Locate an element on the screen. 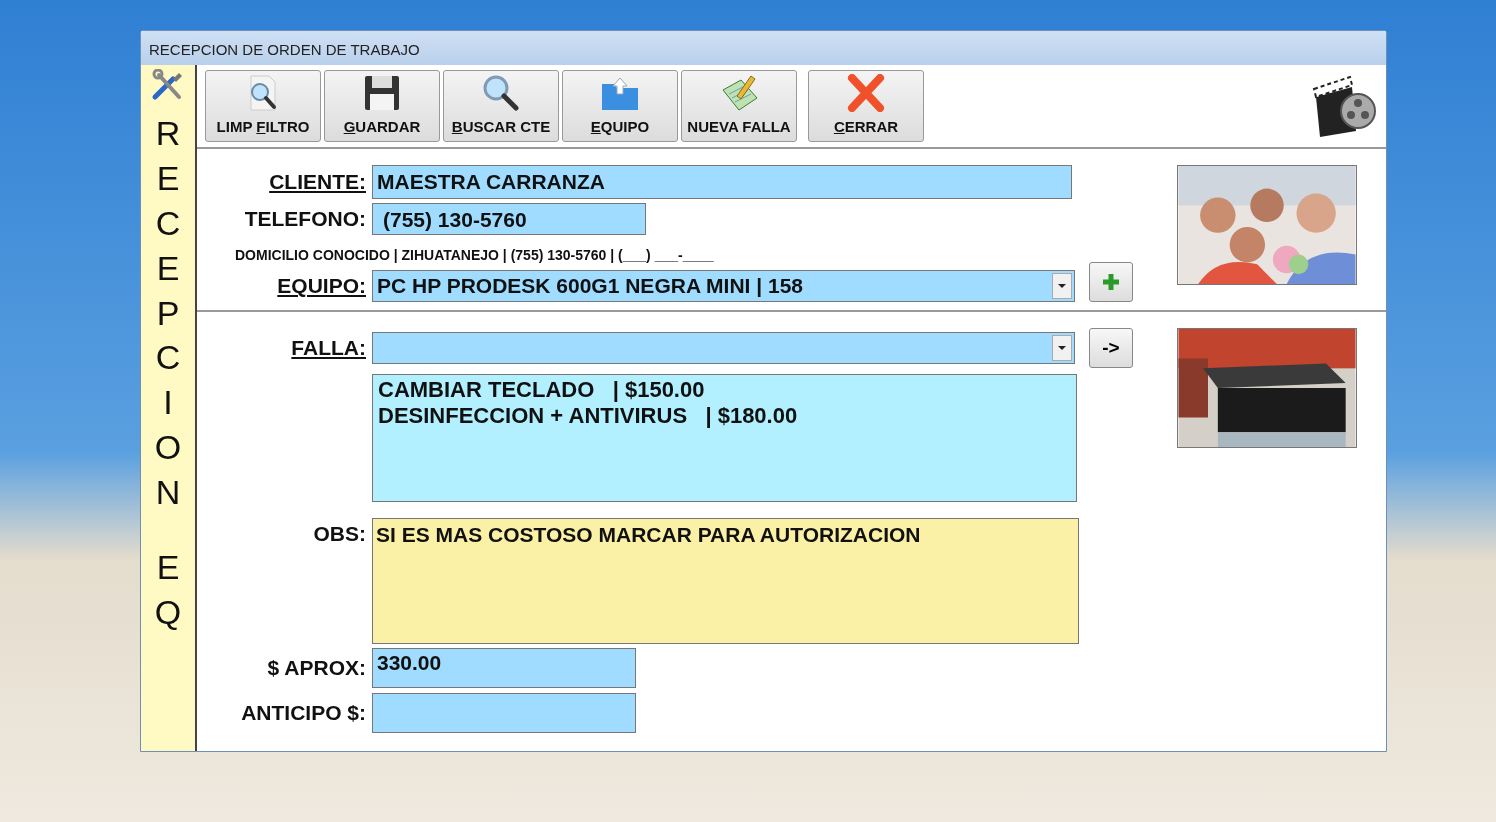 This screenshot has width=1496, height=822. arrow-button: -> is located at coordinates (1111, 348).